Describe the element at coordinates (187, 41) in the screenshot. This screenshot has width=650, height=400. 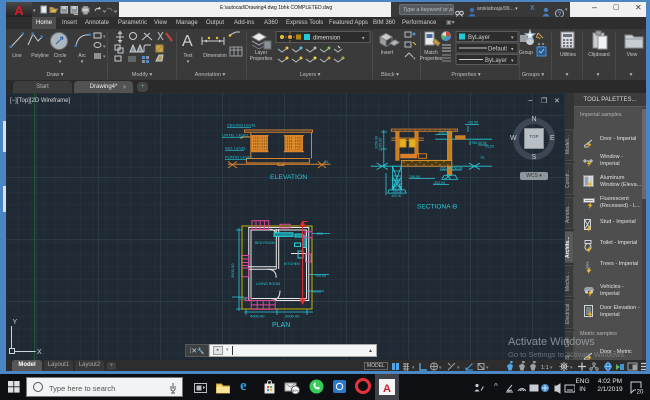
I see `svg-text: A` at that location.